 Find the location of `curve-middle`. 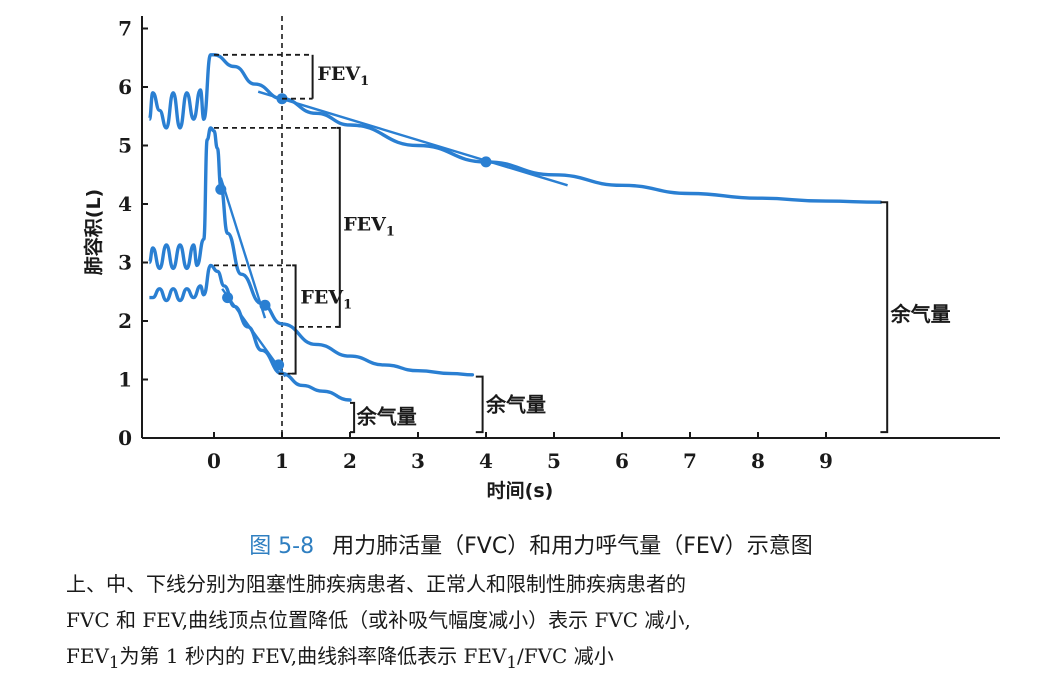

curve-middle is located at coordinates (335, 251).